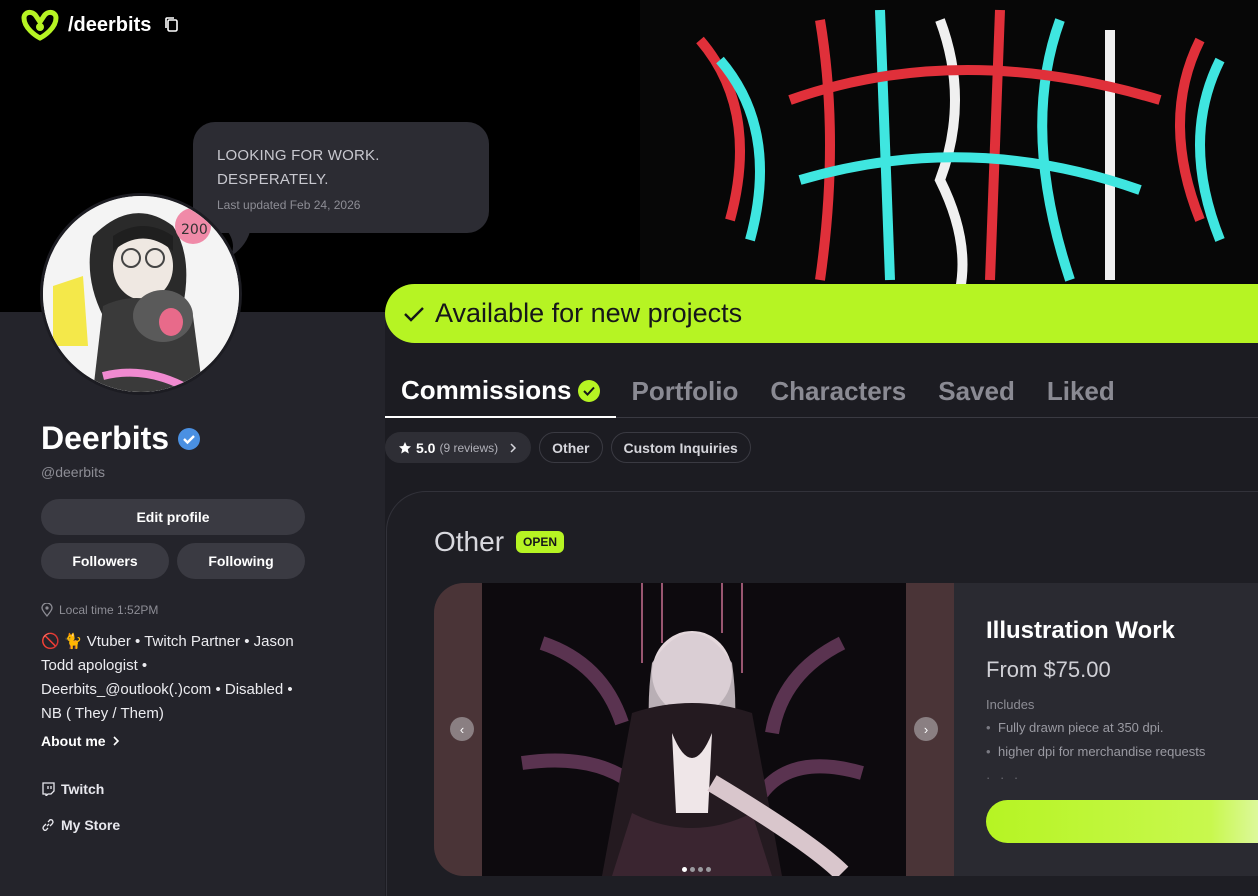  I want to click on status-updated: Last updated Feb 24, 2026, so click(289, 205).